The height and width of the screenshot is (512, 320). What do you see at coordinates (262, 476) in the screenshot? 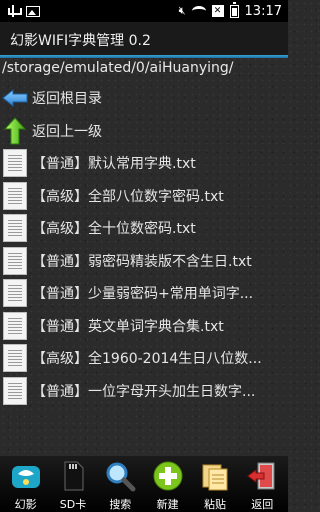
I see `exit-icon` at bounding box center [262, 476].